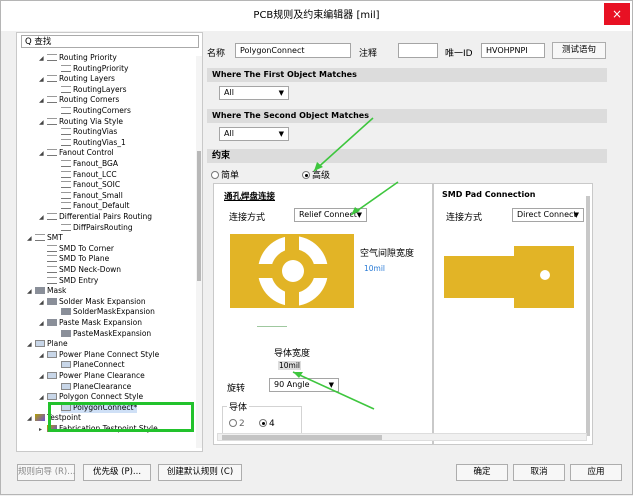  Describe the element at coordinates (302, 437) in the screenshot. I see `hscroll-thumb` at that location.